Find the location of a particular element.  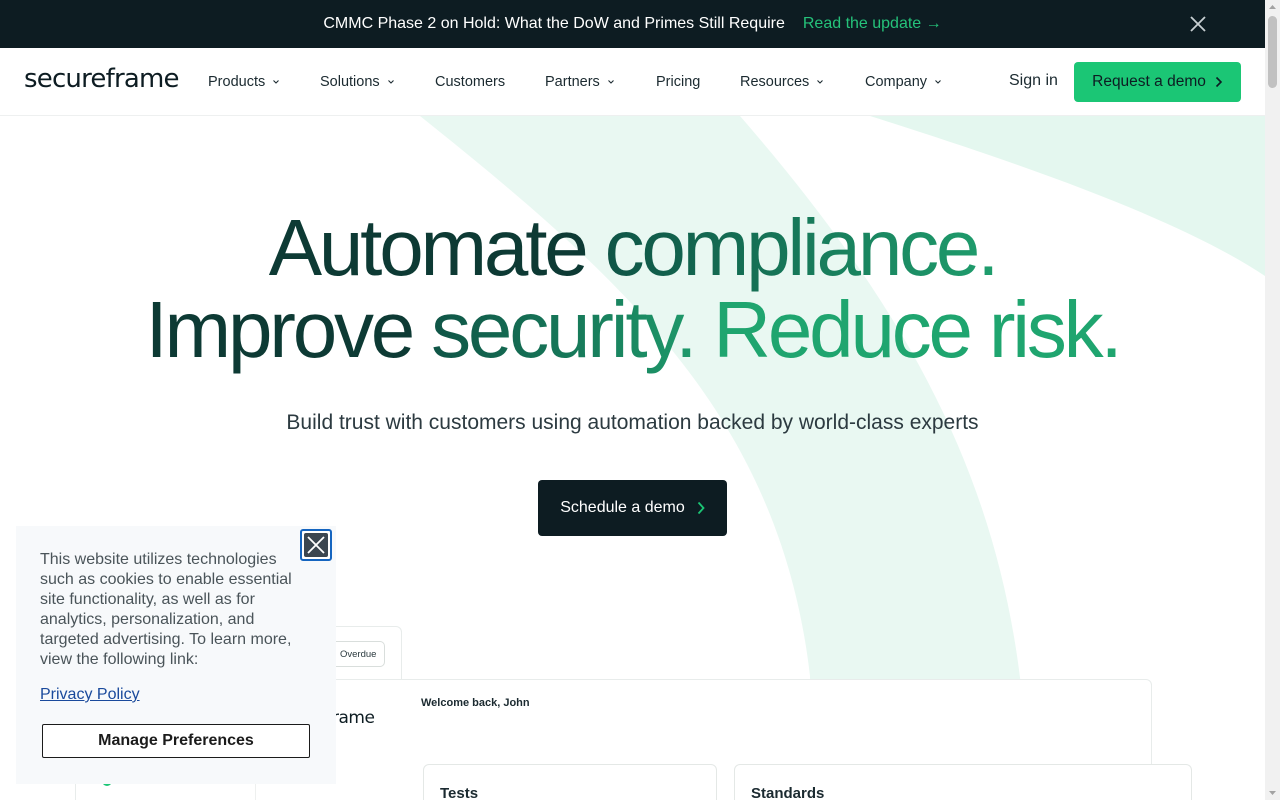

nav-pricing: Pricing is located at coordinates (678, 82).